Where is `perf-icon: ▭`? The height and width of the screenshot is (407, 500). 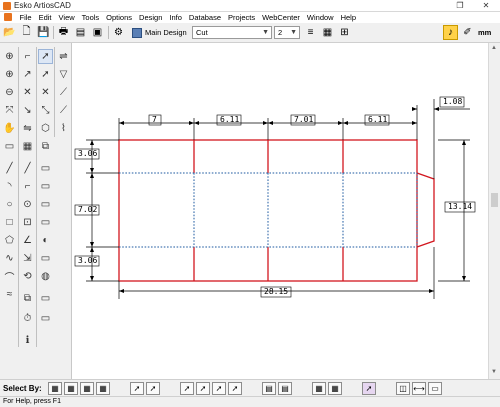
perf-icon: ▭ is located at coordinates (45, 204).